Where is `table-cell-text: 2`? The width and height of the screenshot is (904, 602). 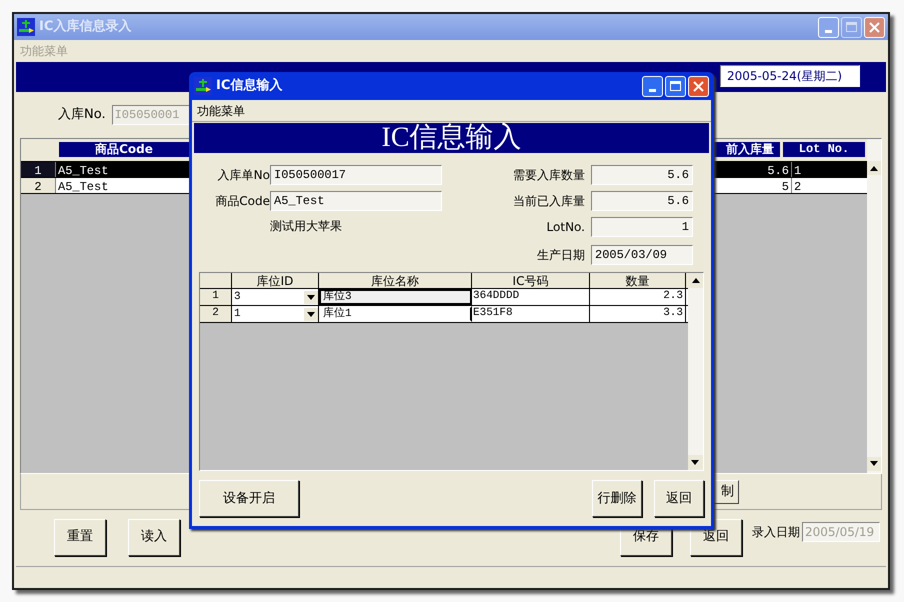
table-cell-text: 2 is located at coordinates (797, 186).